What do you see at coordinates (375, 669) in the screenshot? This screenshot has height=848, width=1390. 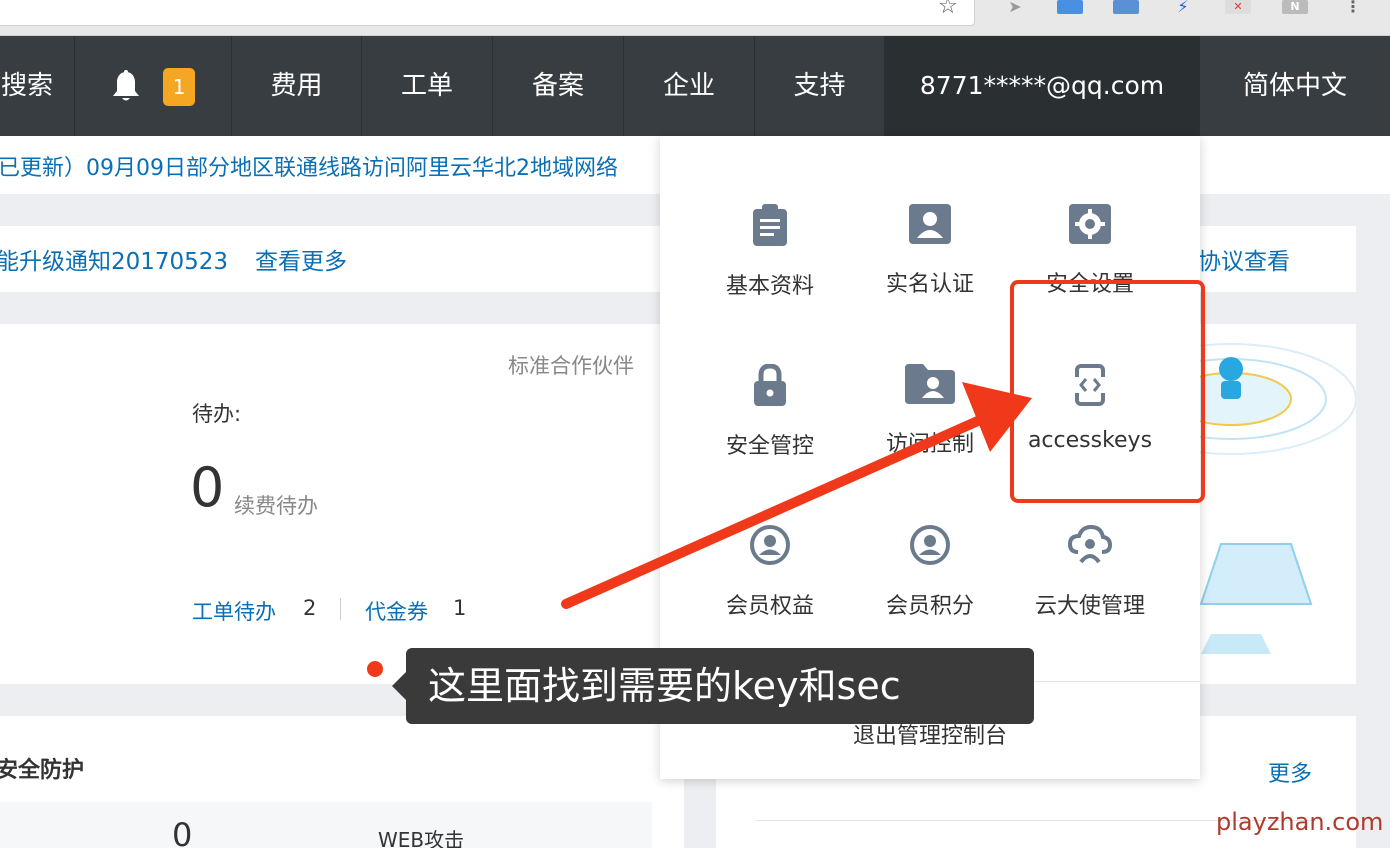 I see `annotation-dot` at bounding box center [375, 669].